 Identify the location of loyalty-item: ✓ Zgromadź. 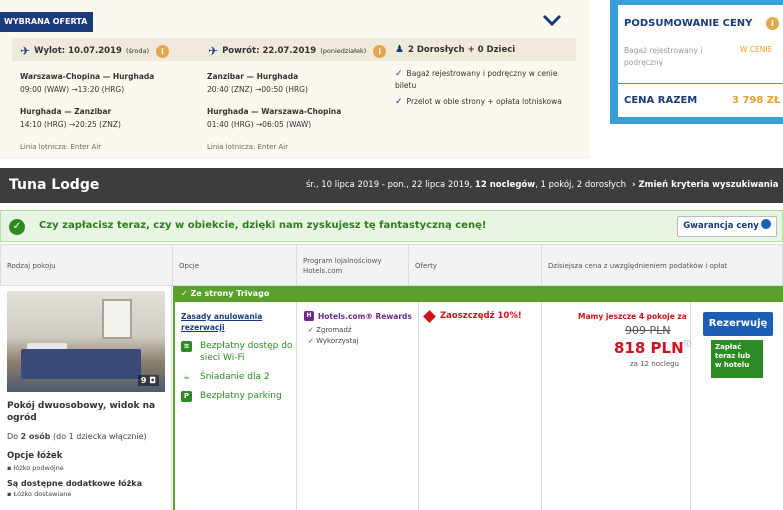
(330, 330).